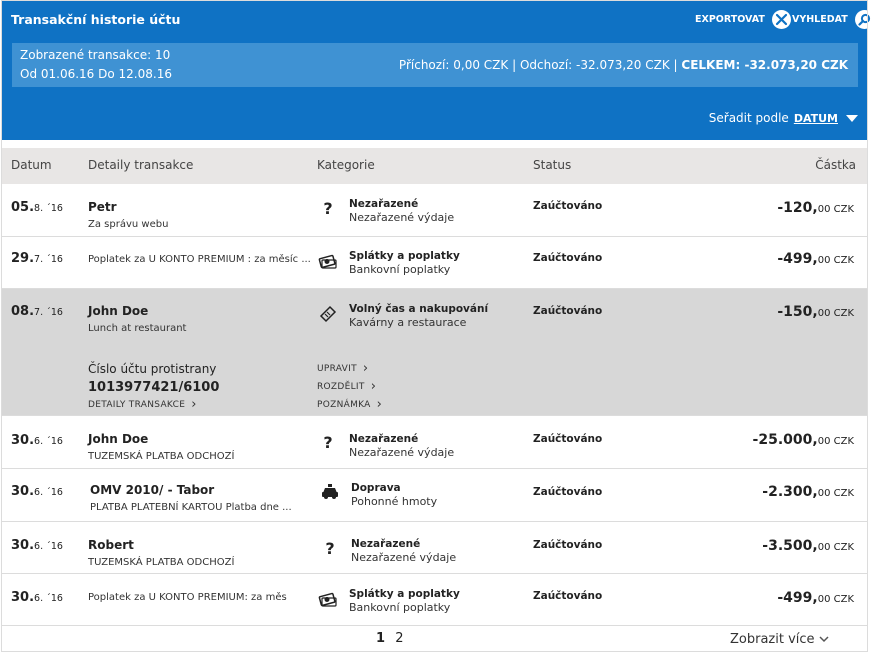 The image size is (871, 653). Describe the element at coordinates (95, 55) in the screenshot. I see `shown-count: Zobrazené transakce: 10` at that location.